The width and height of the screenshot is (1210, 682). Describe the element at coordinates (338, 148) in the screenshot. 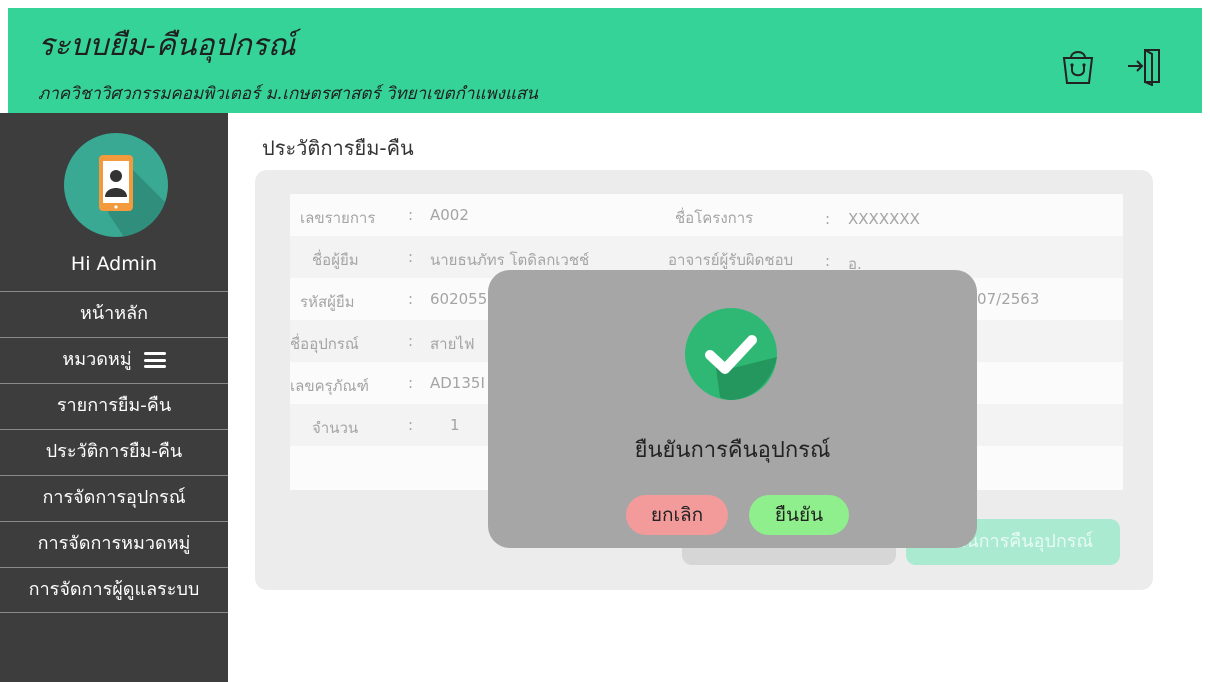

I see `page-title: ประวัติการยืม-คืน` at that location.